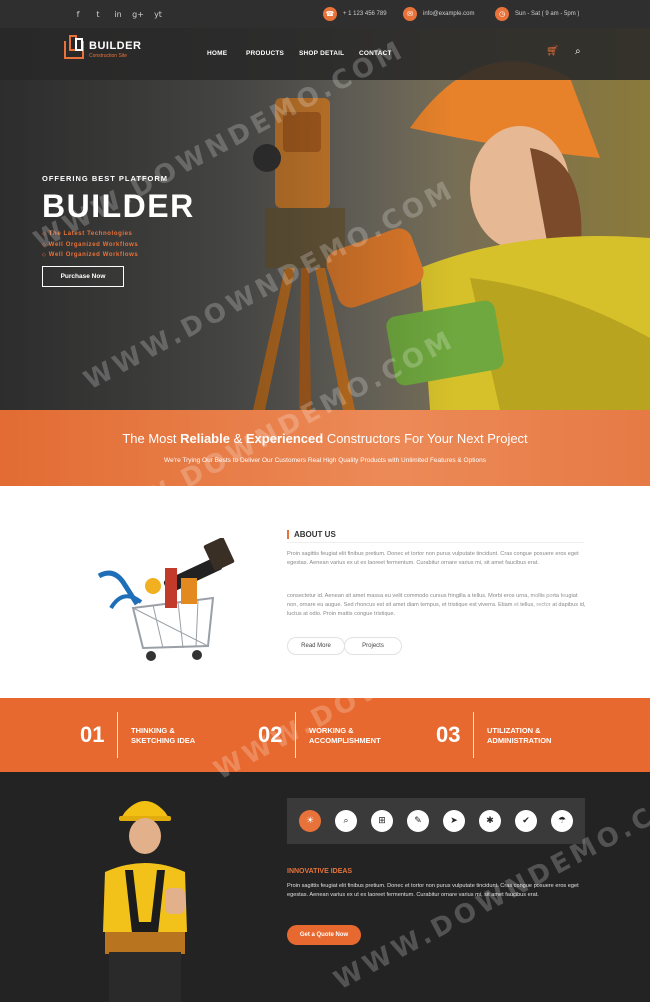 This screenshot has height=1002, width=650. Describe the element at coordinates (410, 14) in the screenshot. I see `envelope-icon: ✉` at that location.